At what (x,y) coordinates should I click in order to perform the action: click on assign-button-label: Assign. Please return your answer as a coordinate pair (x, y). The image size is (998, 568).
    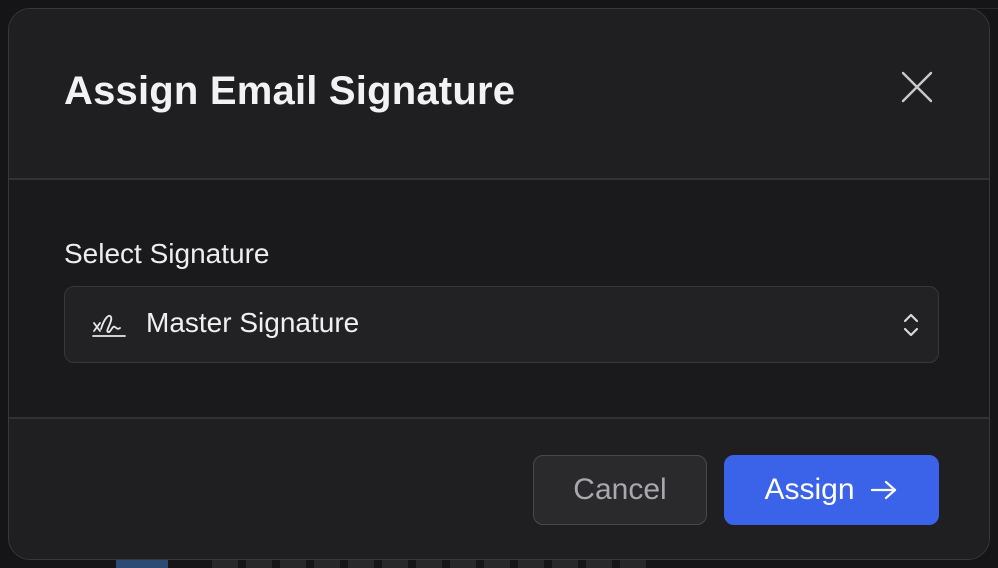
    Looking at the image, I should click on (809, 489).